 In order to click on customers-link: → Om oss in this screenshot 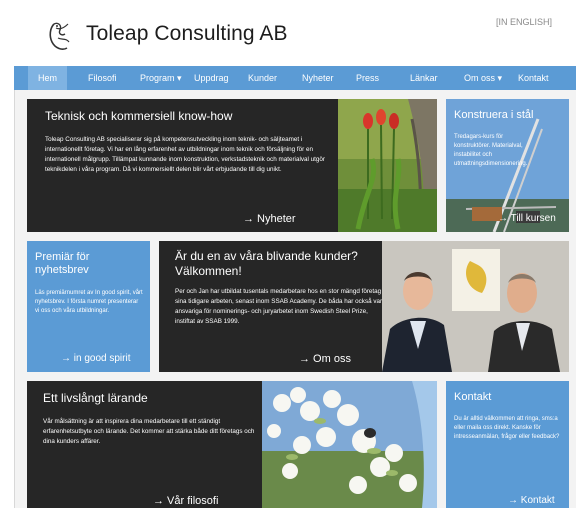, I will do `click(325, 359)`.